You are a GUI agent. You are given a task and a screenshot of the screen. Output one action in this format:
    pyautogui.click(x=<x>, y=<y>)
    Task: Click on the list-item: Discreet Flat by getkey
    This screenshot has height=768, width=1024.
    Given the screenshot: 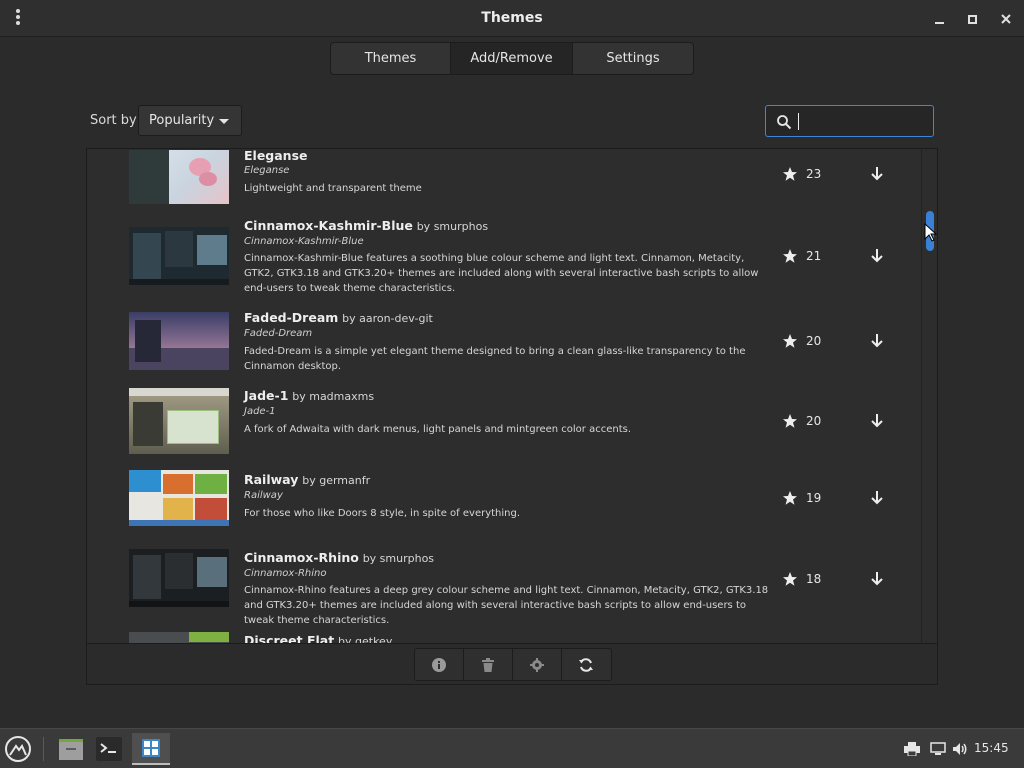 What is the action you would take?
    pyautogui.click(x=504, y=636)
    